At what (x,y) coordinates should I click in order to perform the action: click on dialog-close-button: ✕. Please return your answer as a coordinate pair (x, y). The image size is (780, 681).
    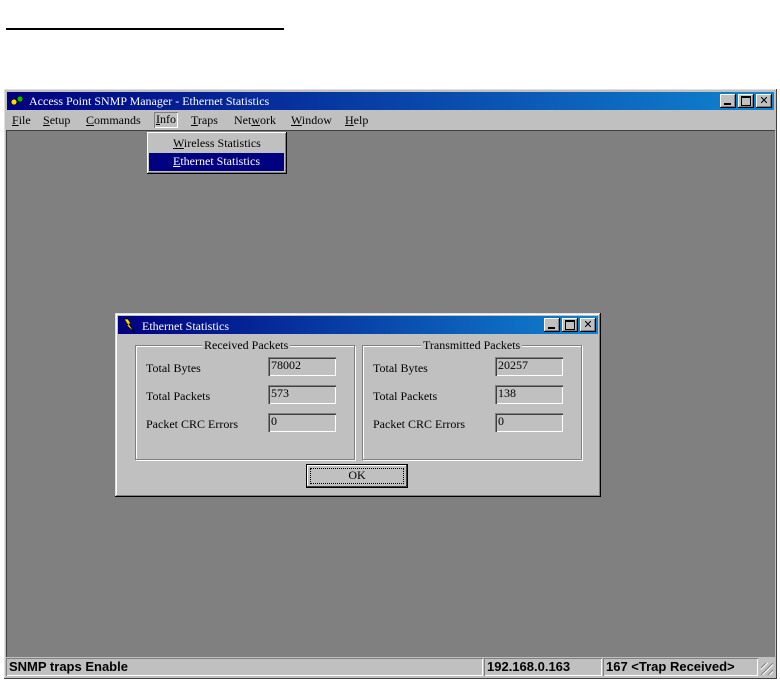
    Looking at the image, I should click on (588, 325).